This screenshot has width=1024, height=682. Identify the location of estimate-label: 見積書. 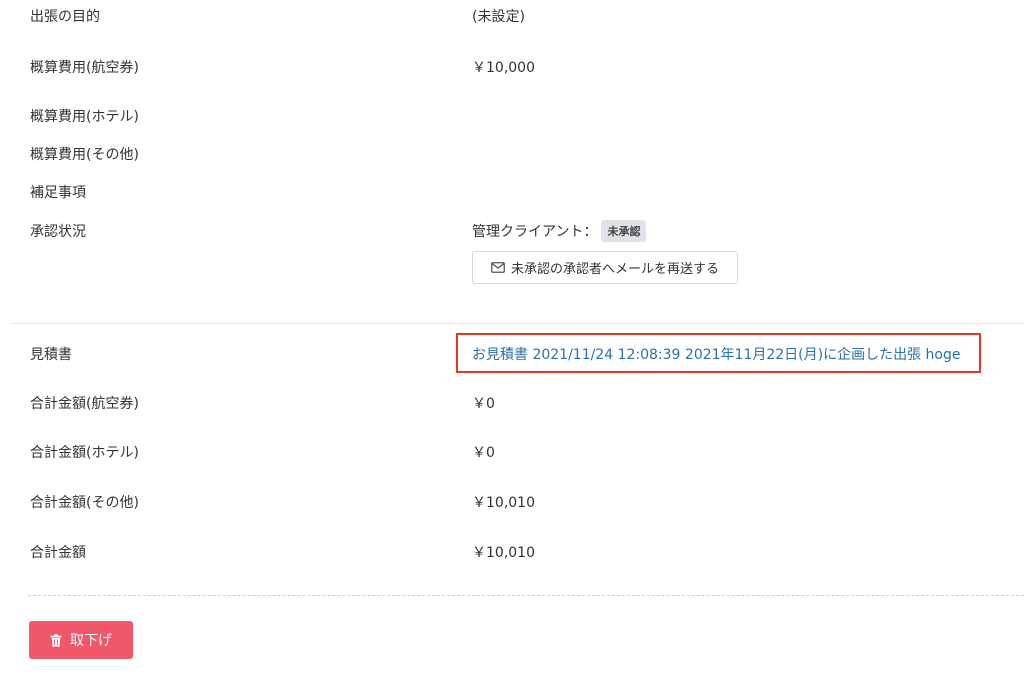
(51, 355).